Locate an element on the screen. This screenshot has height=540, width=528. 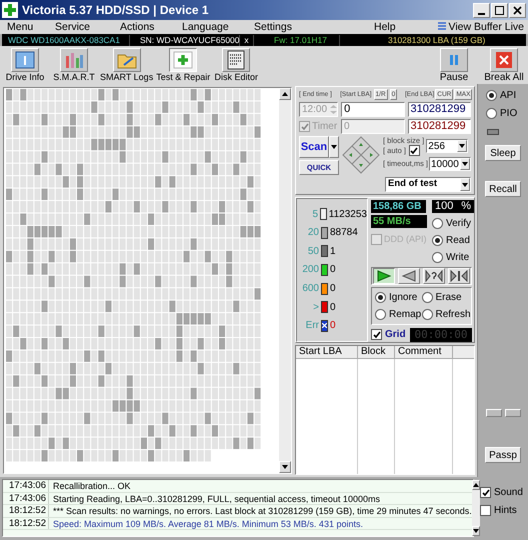
log-time: 18:12:52 is located at coordinates (26, 510).